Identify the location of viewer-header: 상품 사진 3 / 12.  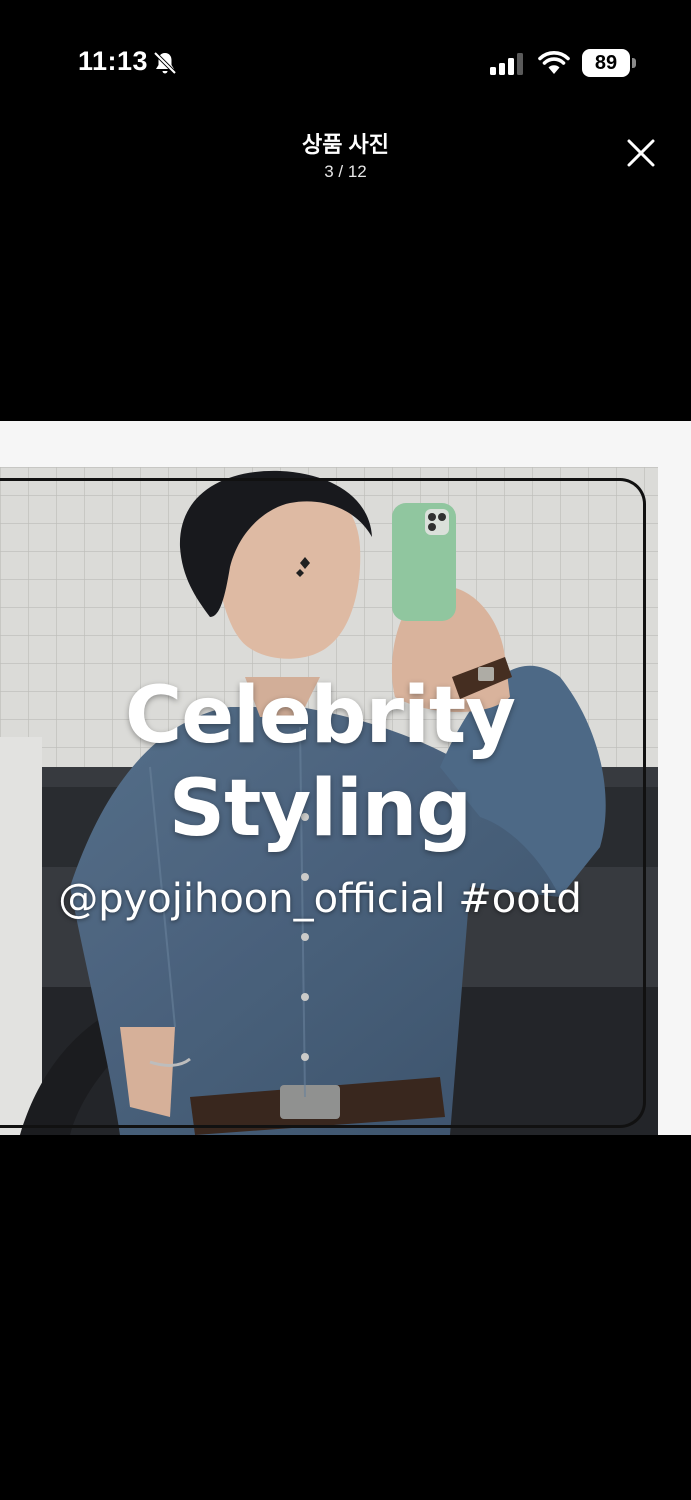
(345, 157).